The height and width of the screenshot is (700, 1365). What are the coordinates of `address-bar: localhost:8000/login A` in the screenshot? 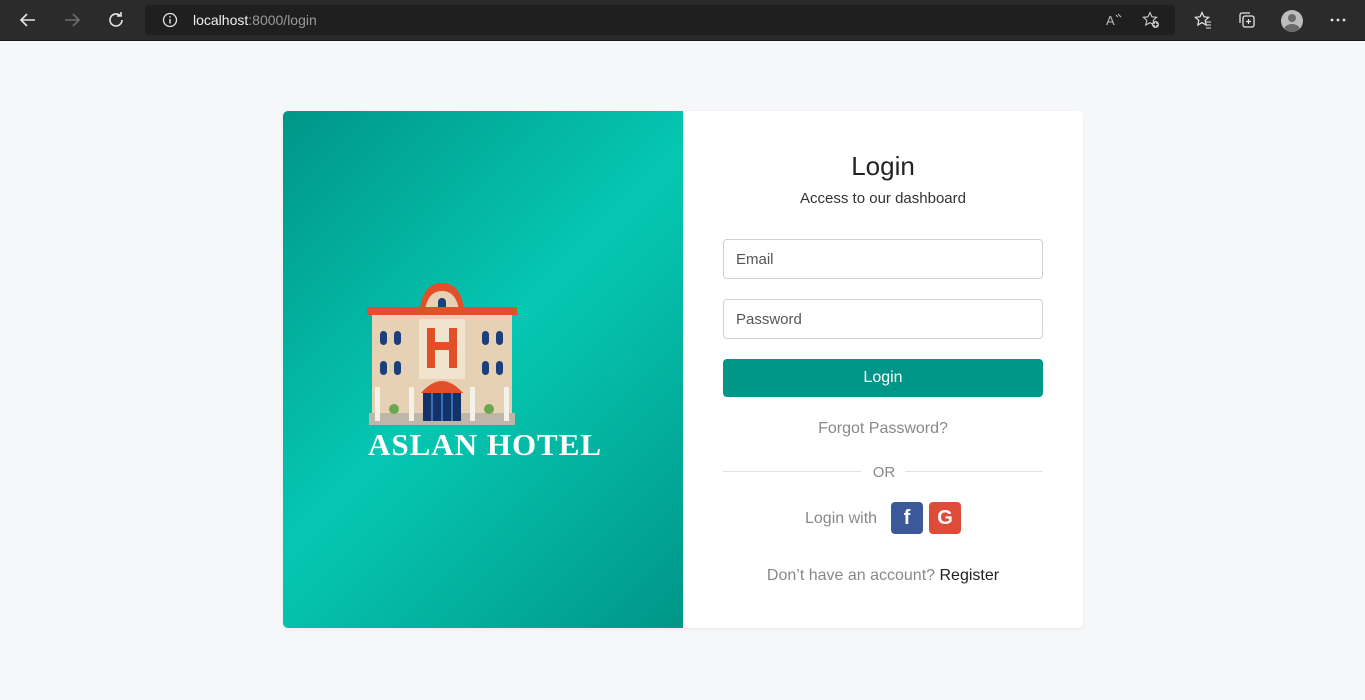 It's located at (660, 20).